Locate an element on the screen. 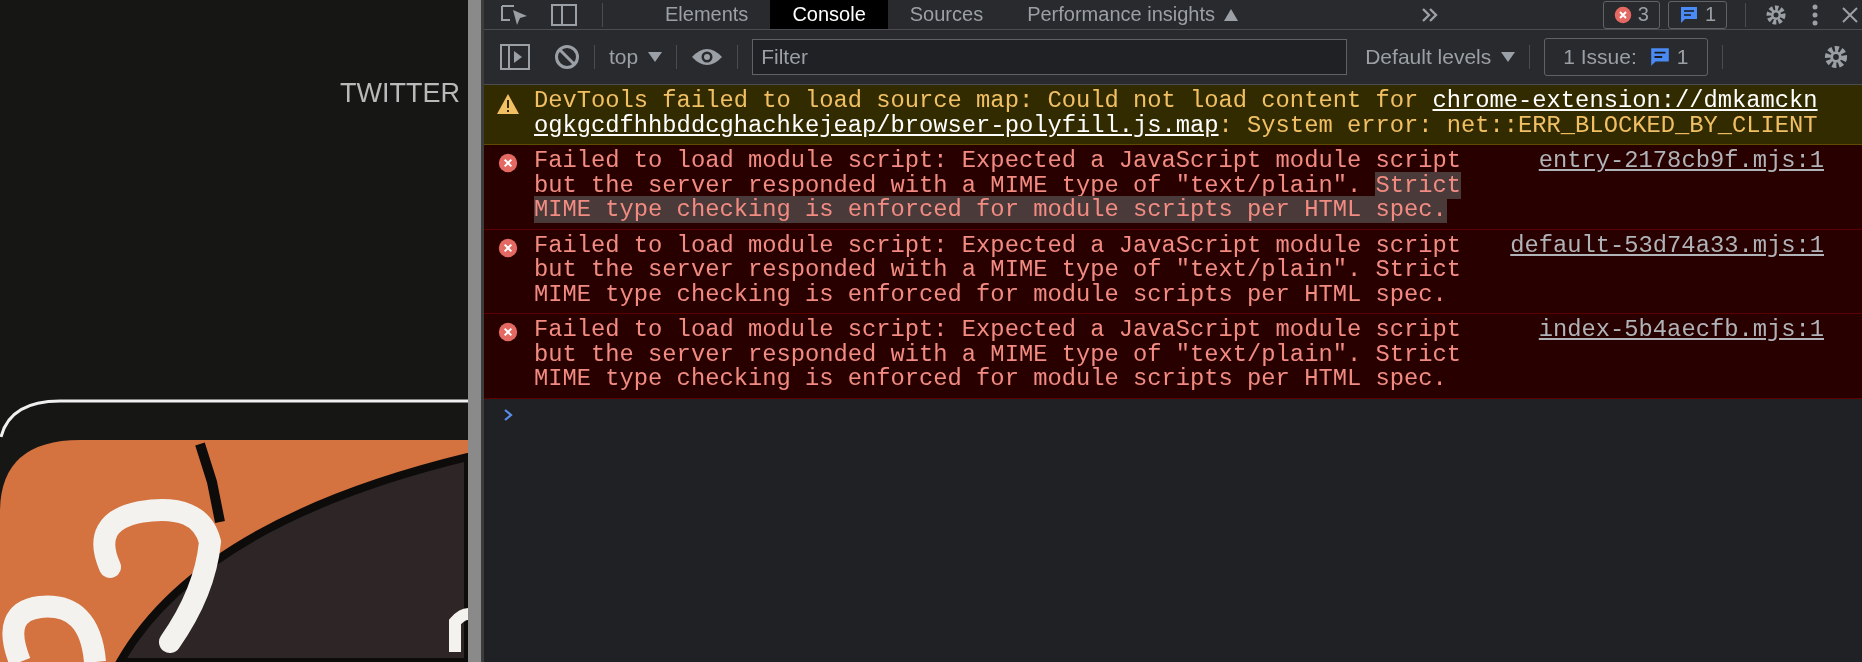 This screenshot has height=662, width=1862. panel-tab: Sources is located at coordinates (946, 14).